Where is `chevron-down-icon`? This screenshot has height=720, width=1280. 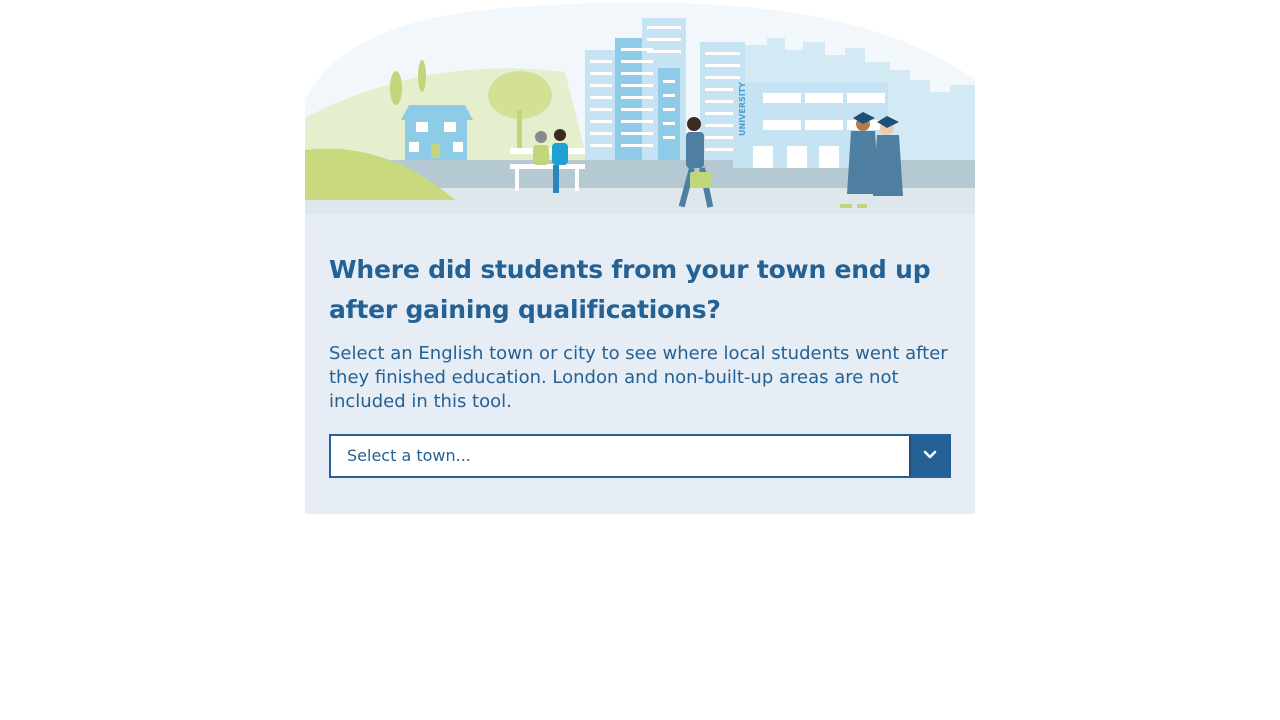
chevron-down-icon is located at coordinates (930, 454).